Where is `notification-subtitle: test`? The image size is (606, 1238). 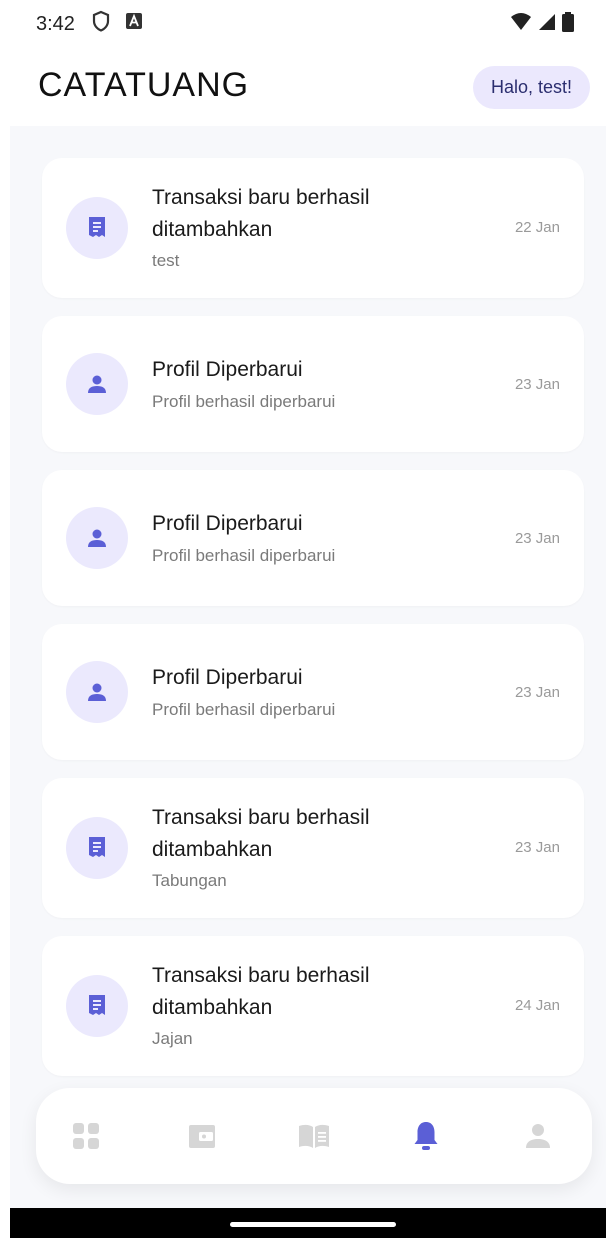
notification-subtitle: test is located at coordinates (166, 260).